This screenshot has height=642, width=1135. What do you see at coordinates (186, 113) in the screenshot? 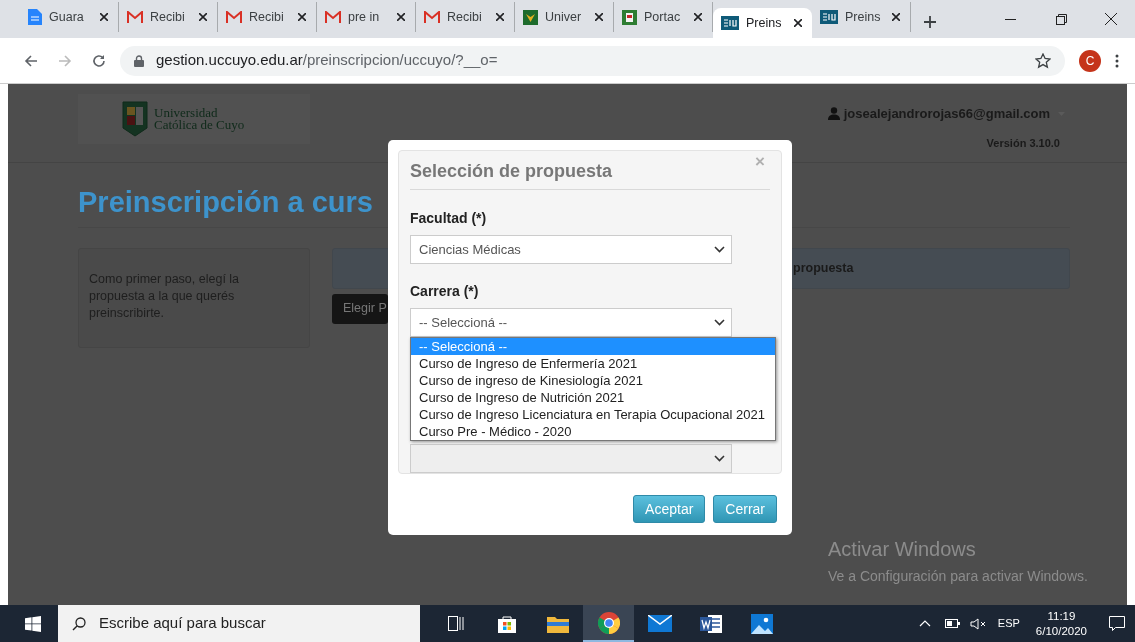
I see `logo-text: Universidad` at bounding box center [186, 113].